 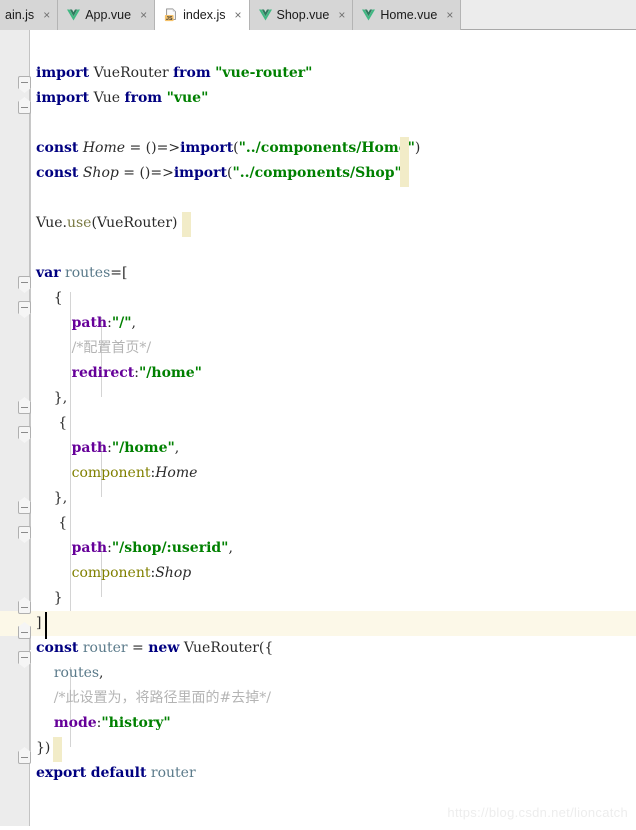 What do you see at coordinates (170, 548) in the screenshot?
I see `code-token-str: "/shop/:userid"` at bounding box center [170, 548].